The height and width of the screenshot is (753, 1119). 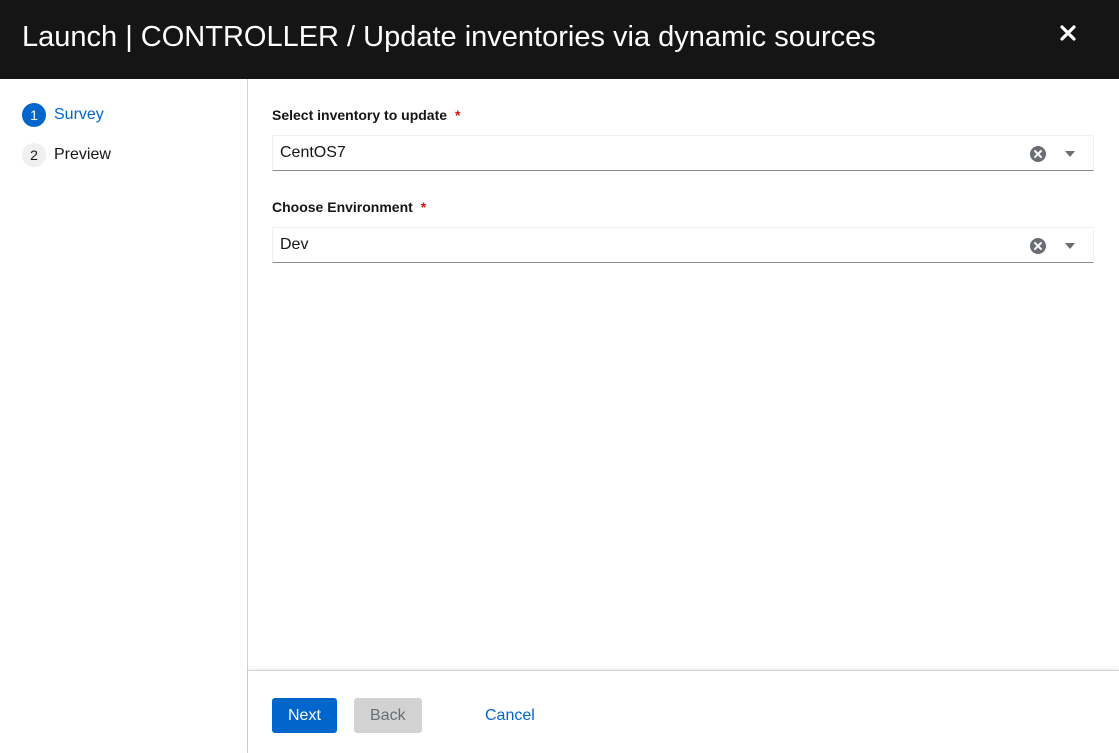 I want to click on back-button: Back, so click(x=388, y=715).